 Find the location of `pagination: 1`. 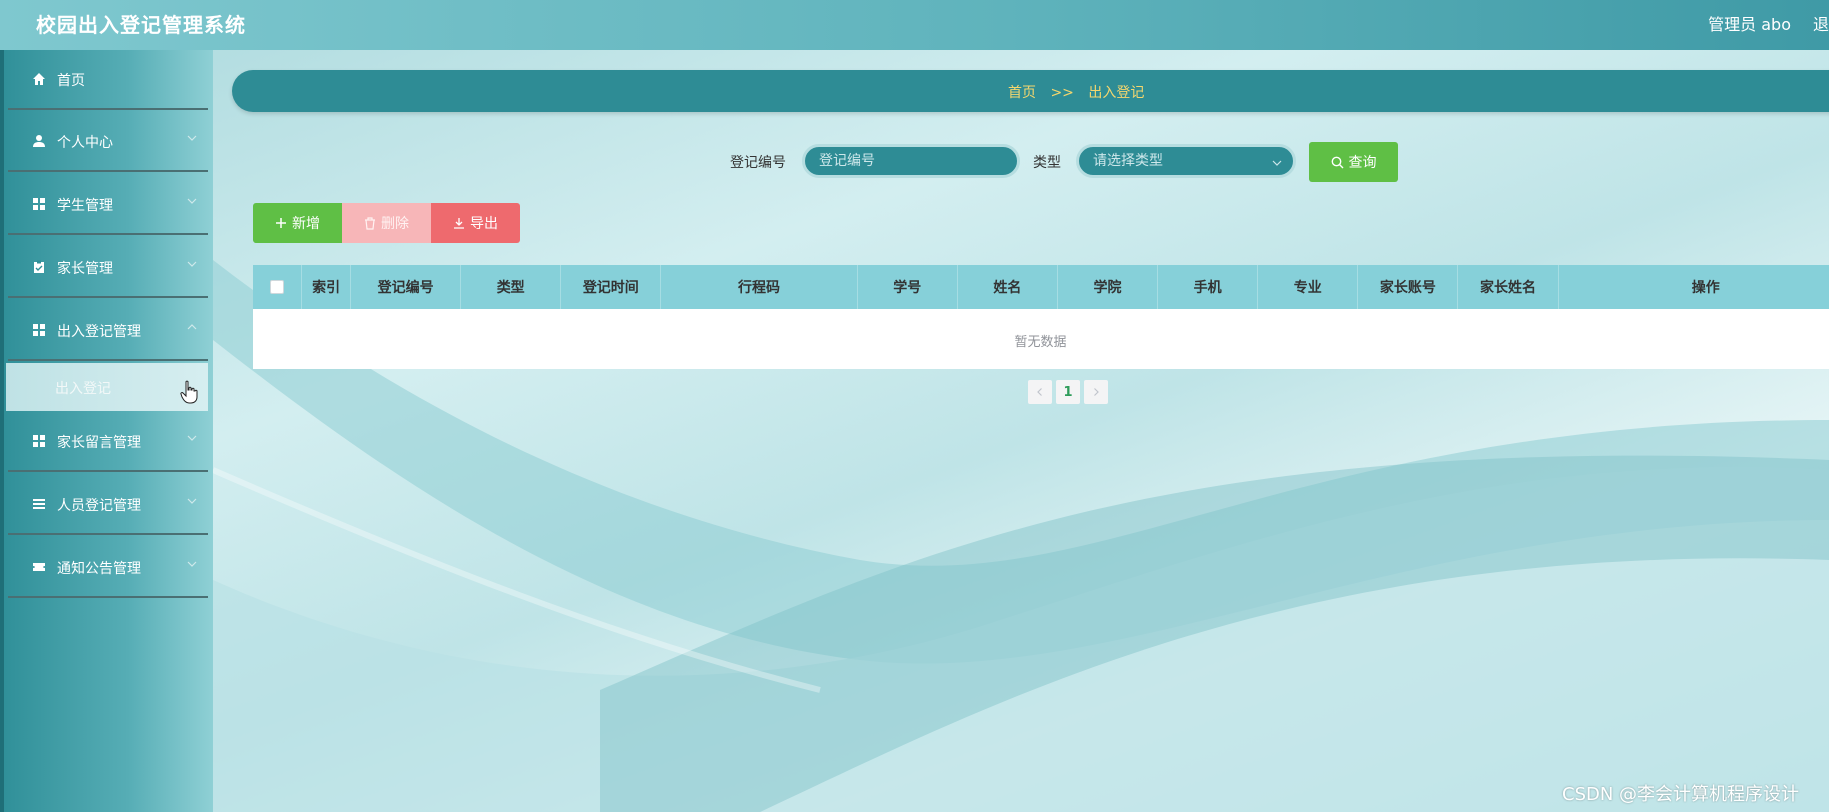

pagination: 1 is located at coordinates (1070, 392).